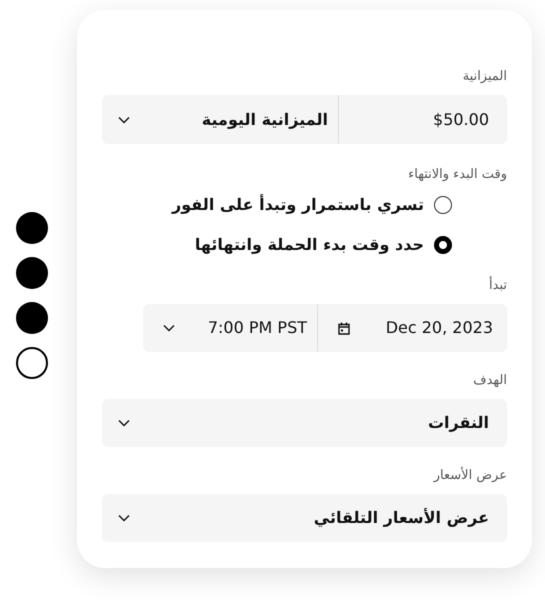 Image resolution: width=545 pixels, height=600 pixels. I want to click on calendar-icon, so click(344, 328).